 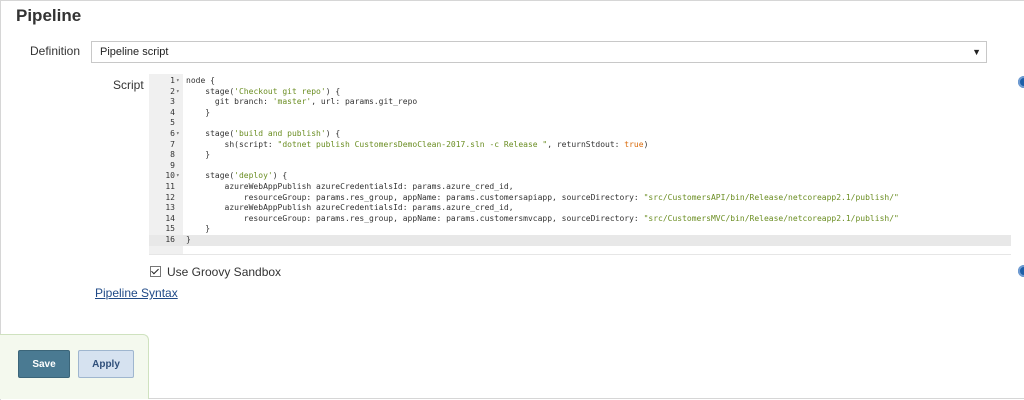 What do you see at coordinates (170, 229) in the screenshot?
I see `line-number: 15` at bounding box center [170, 229].